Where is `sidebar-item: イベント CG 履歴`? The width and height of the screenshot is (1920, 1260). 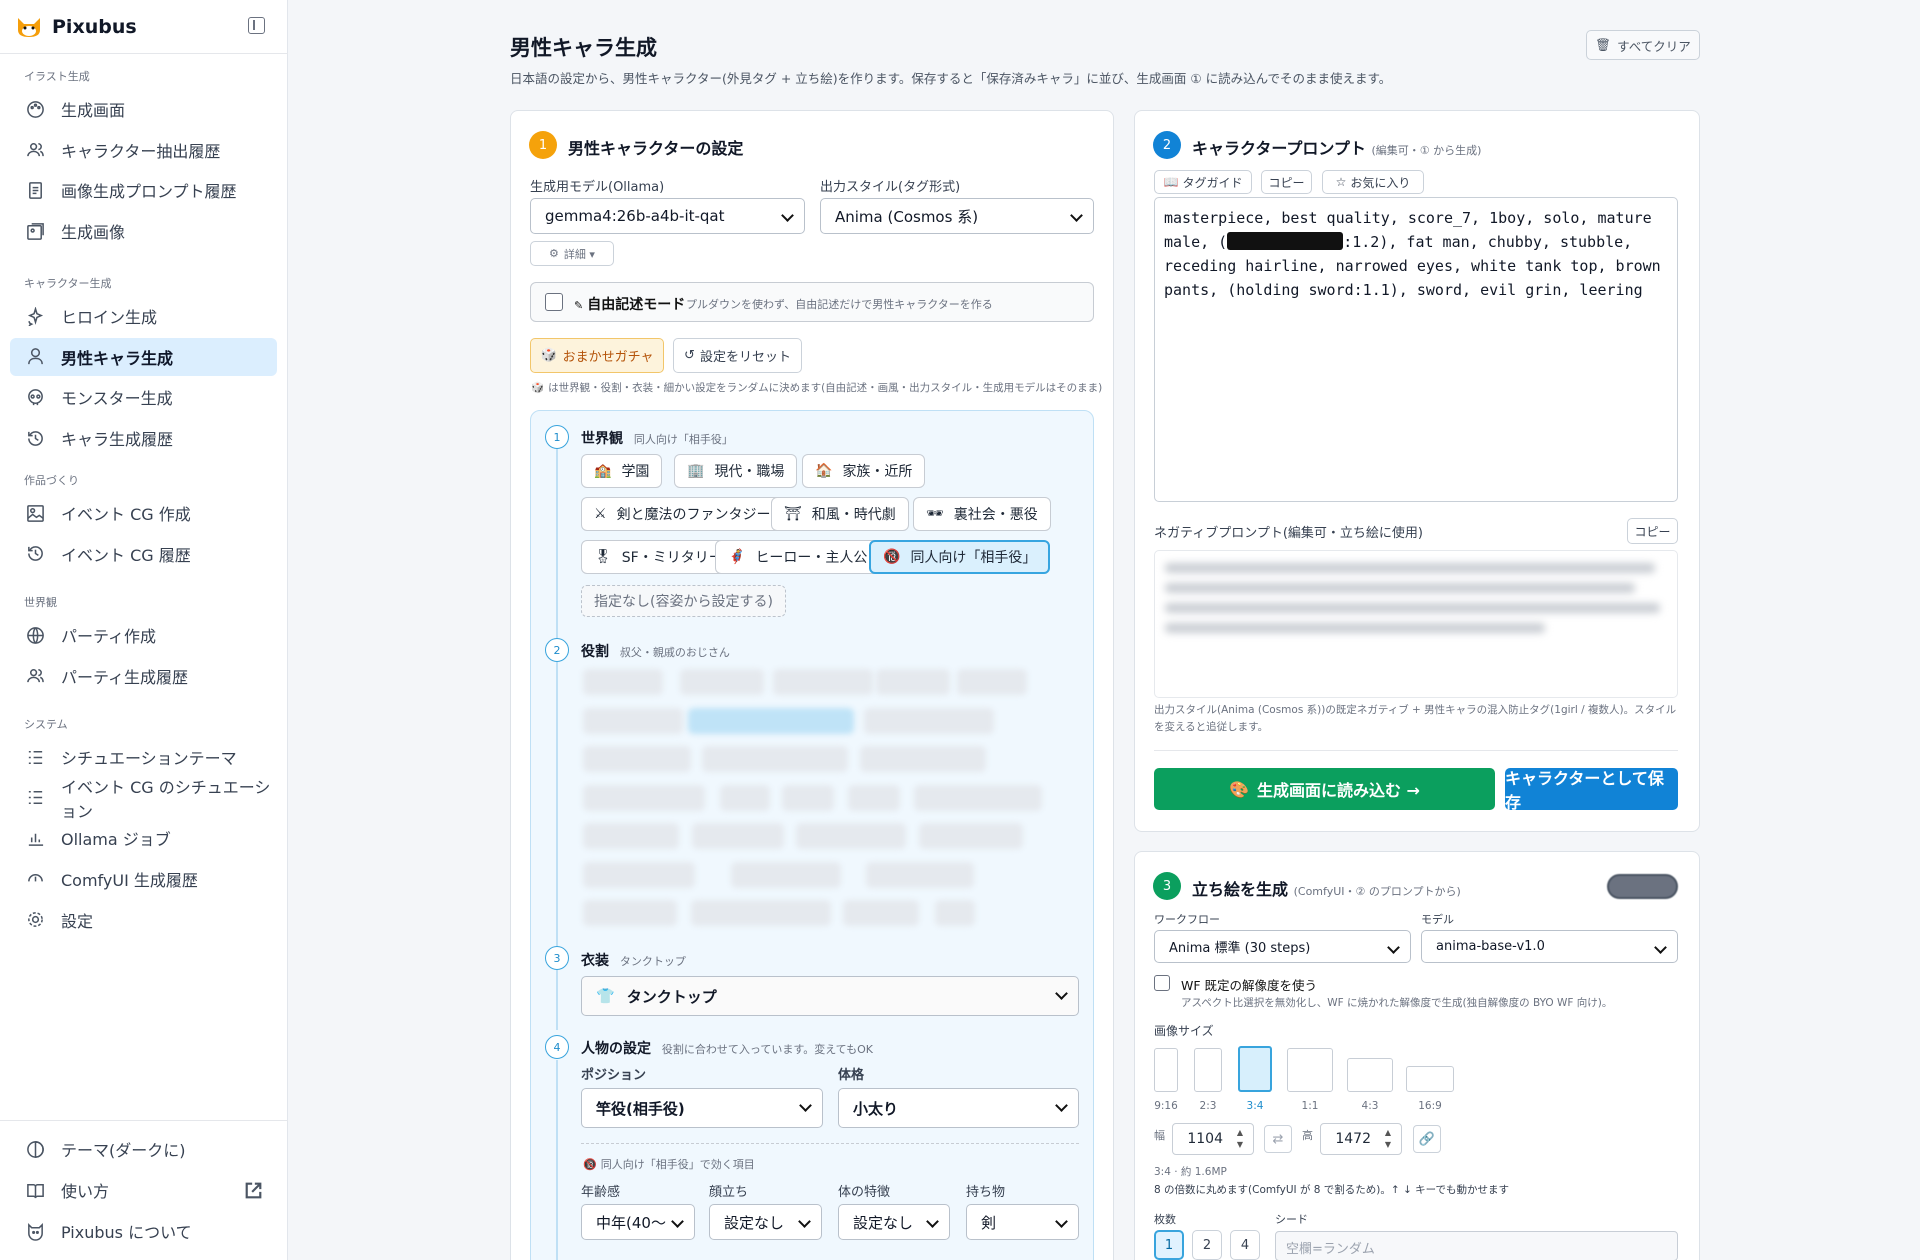
sidebar-item: イベント CG 履歴 is located at coordinates (143, 554).